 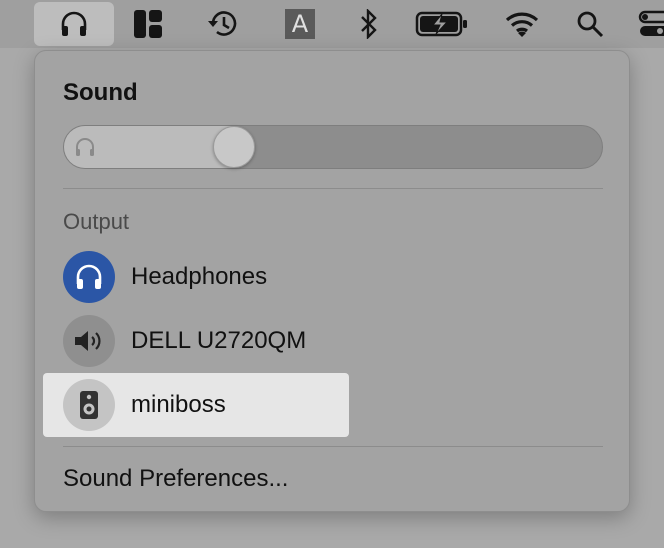 I want to click on time-machine-icon, so click(x=223, y=24).